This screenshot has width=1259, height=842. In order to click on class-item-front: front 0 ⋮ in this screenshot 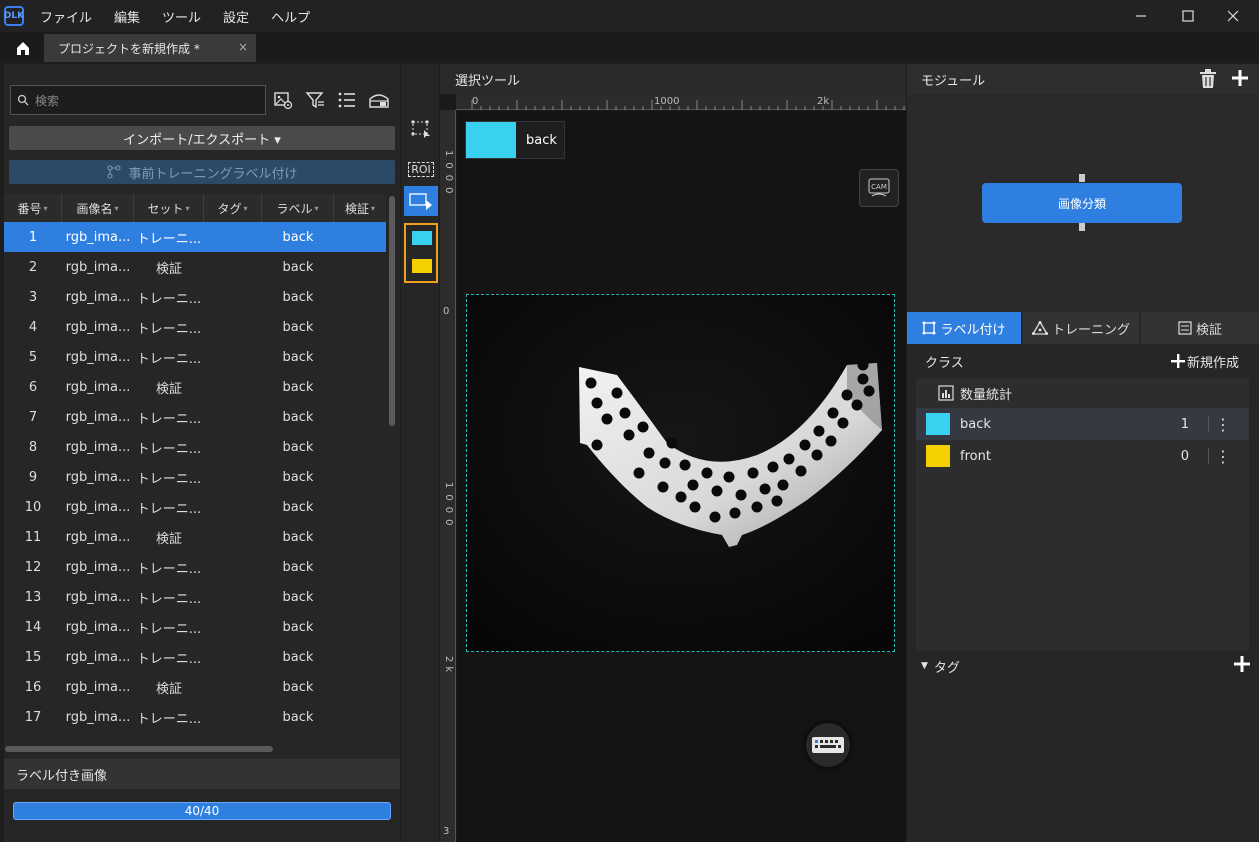, I will do `click(1082, 456)`.